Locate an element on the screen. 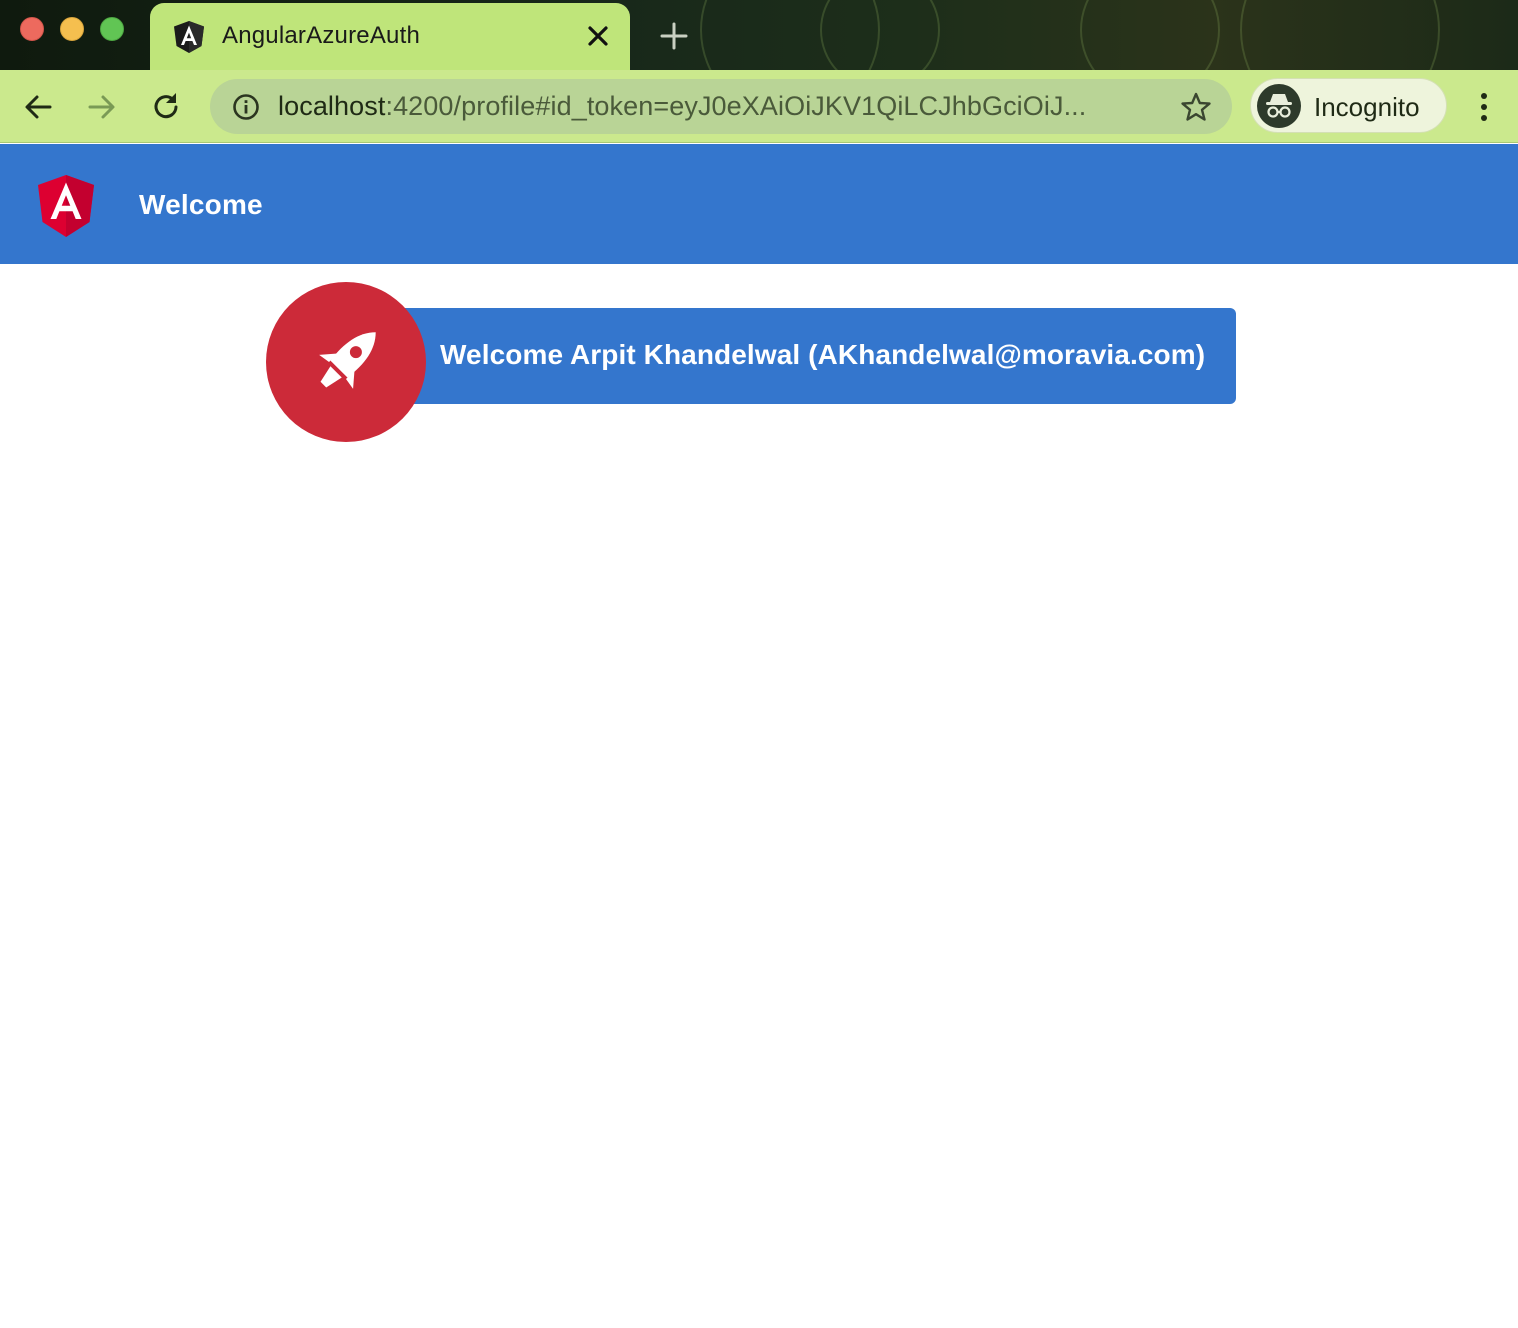 This screenshot has height=1328, width=1518. rocket-badge is located at coordinates (346, 362).